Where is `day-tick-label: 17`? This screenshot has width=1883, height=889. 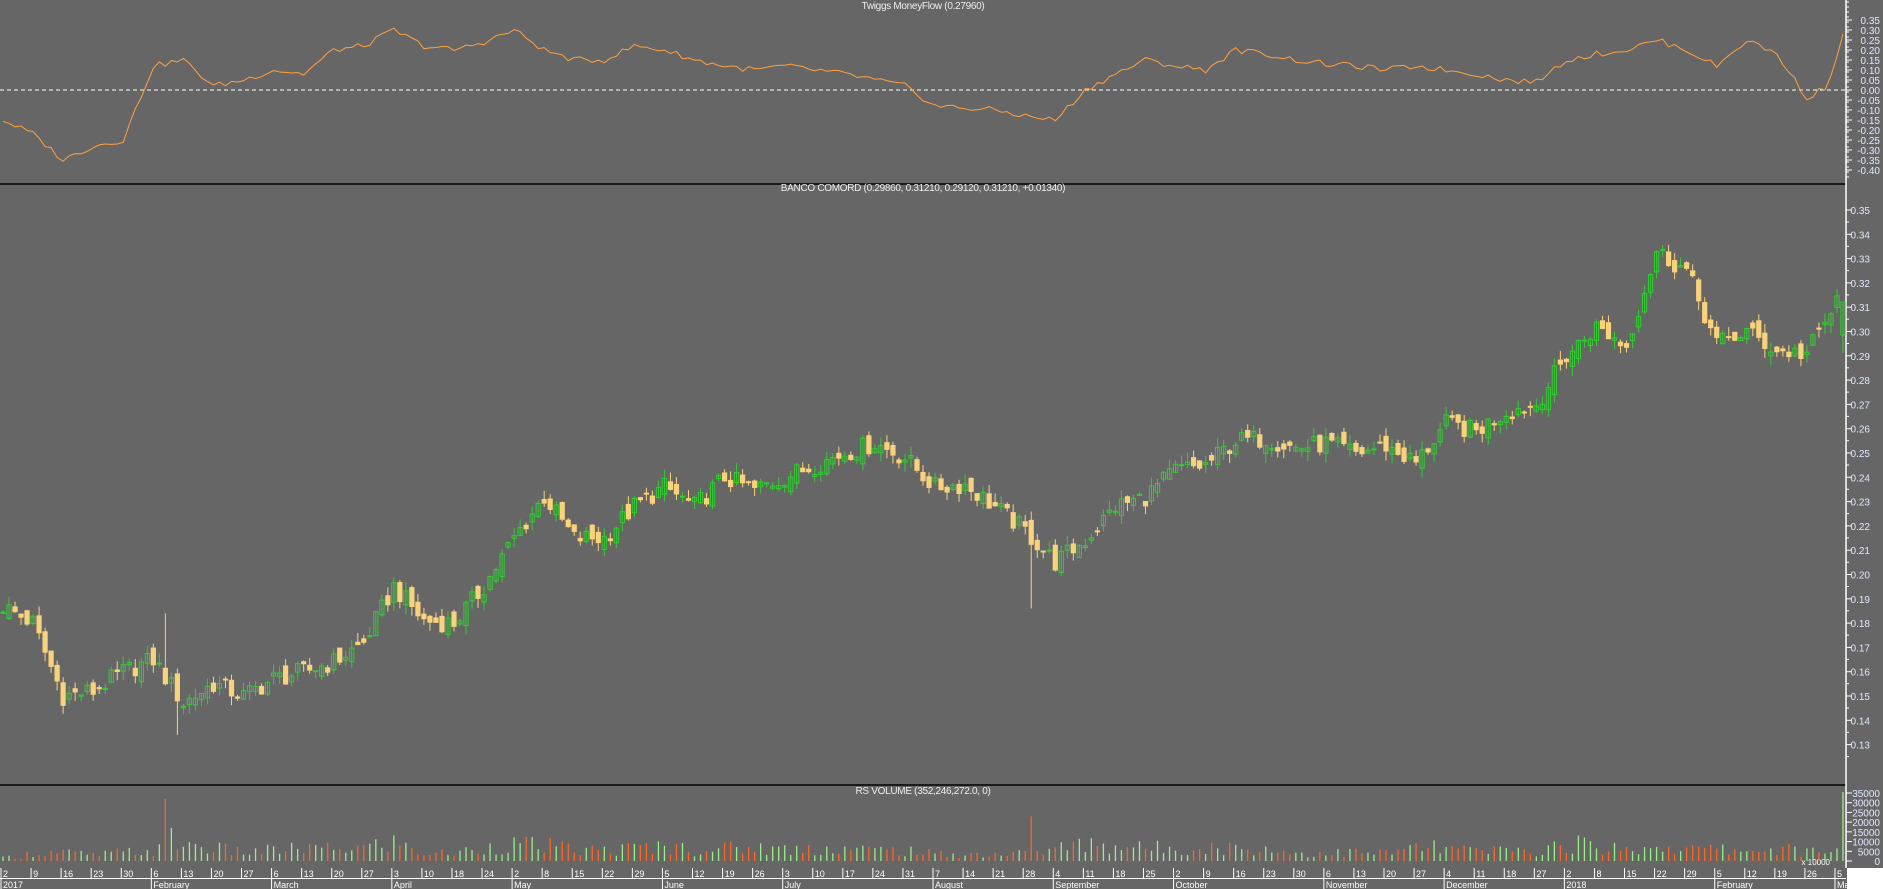
day-tick-label: 17 is located at coordinates (850, 874).